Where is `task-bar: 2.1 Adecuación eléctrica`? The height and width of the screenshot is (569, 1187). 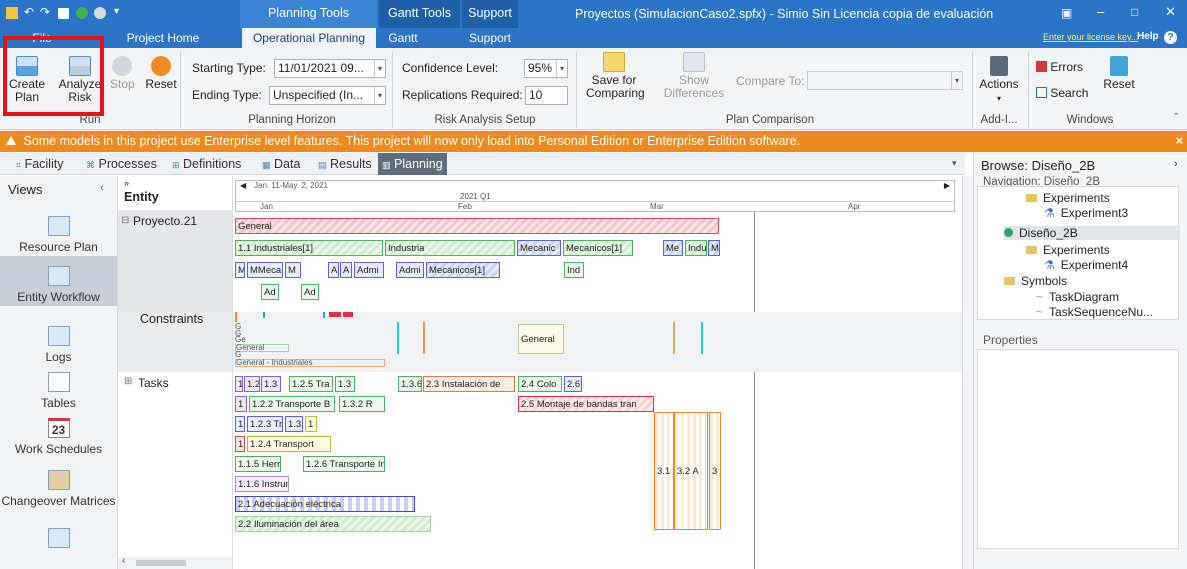
task-bar: 2.1 Adecuación eléctrica is located at coordinates (325, 504).